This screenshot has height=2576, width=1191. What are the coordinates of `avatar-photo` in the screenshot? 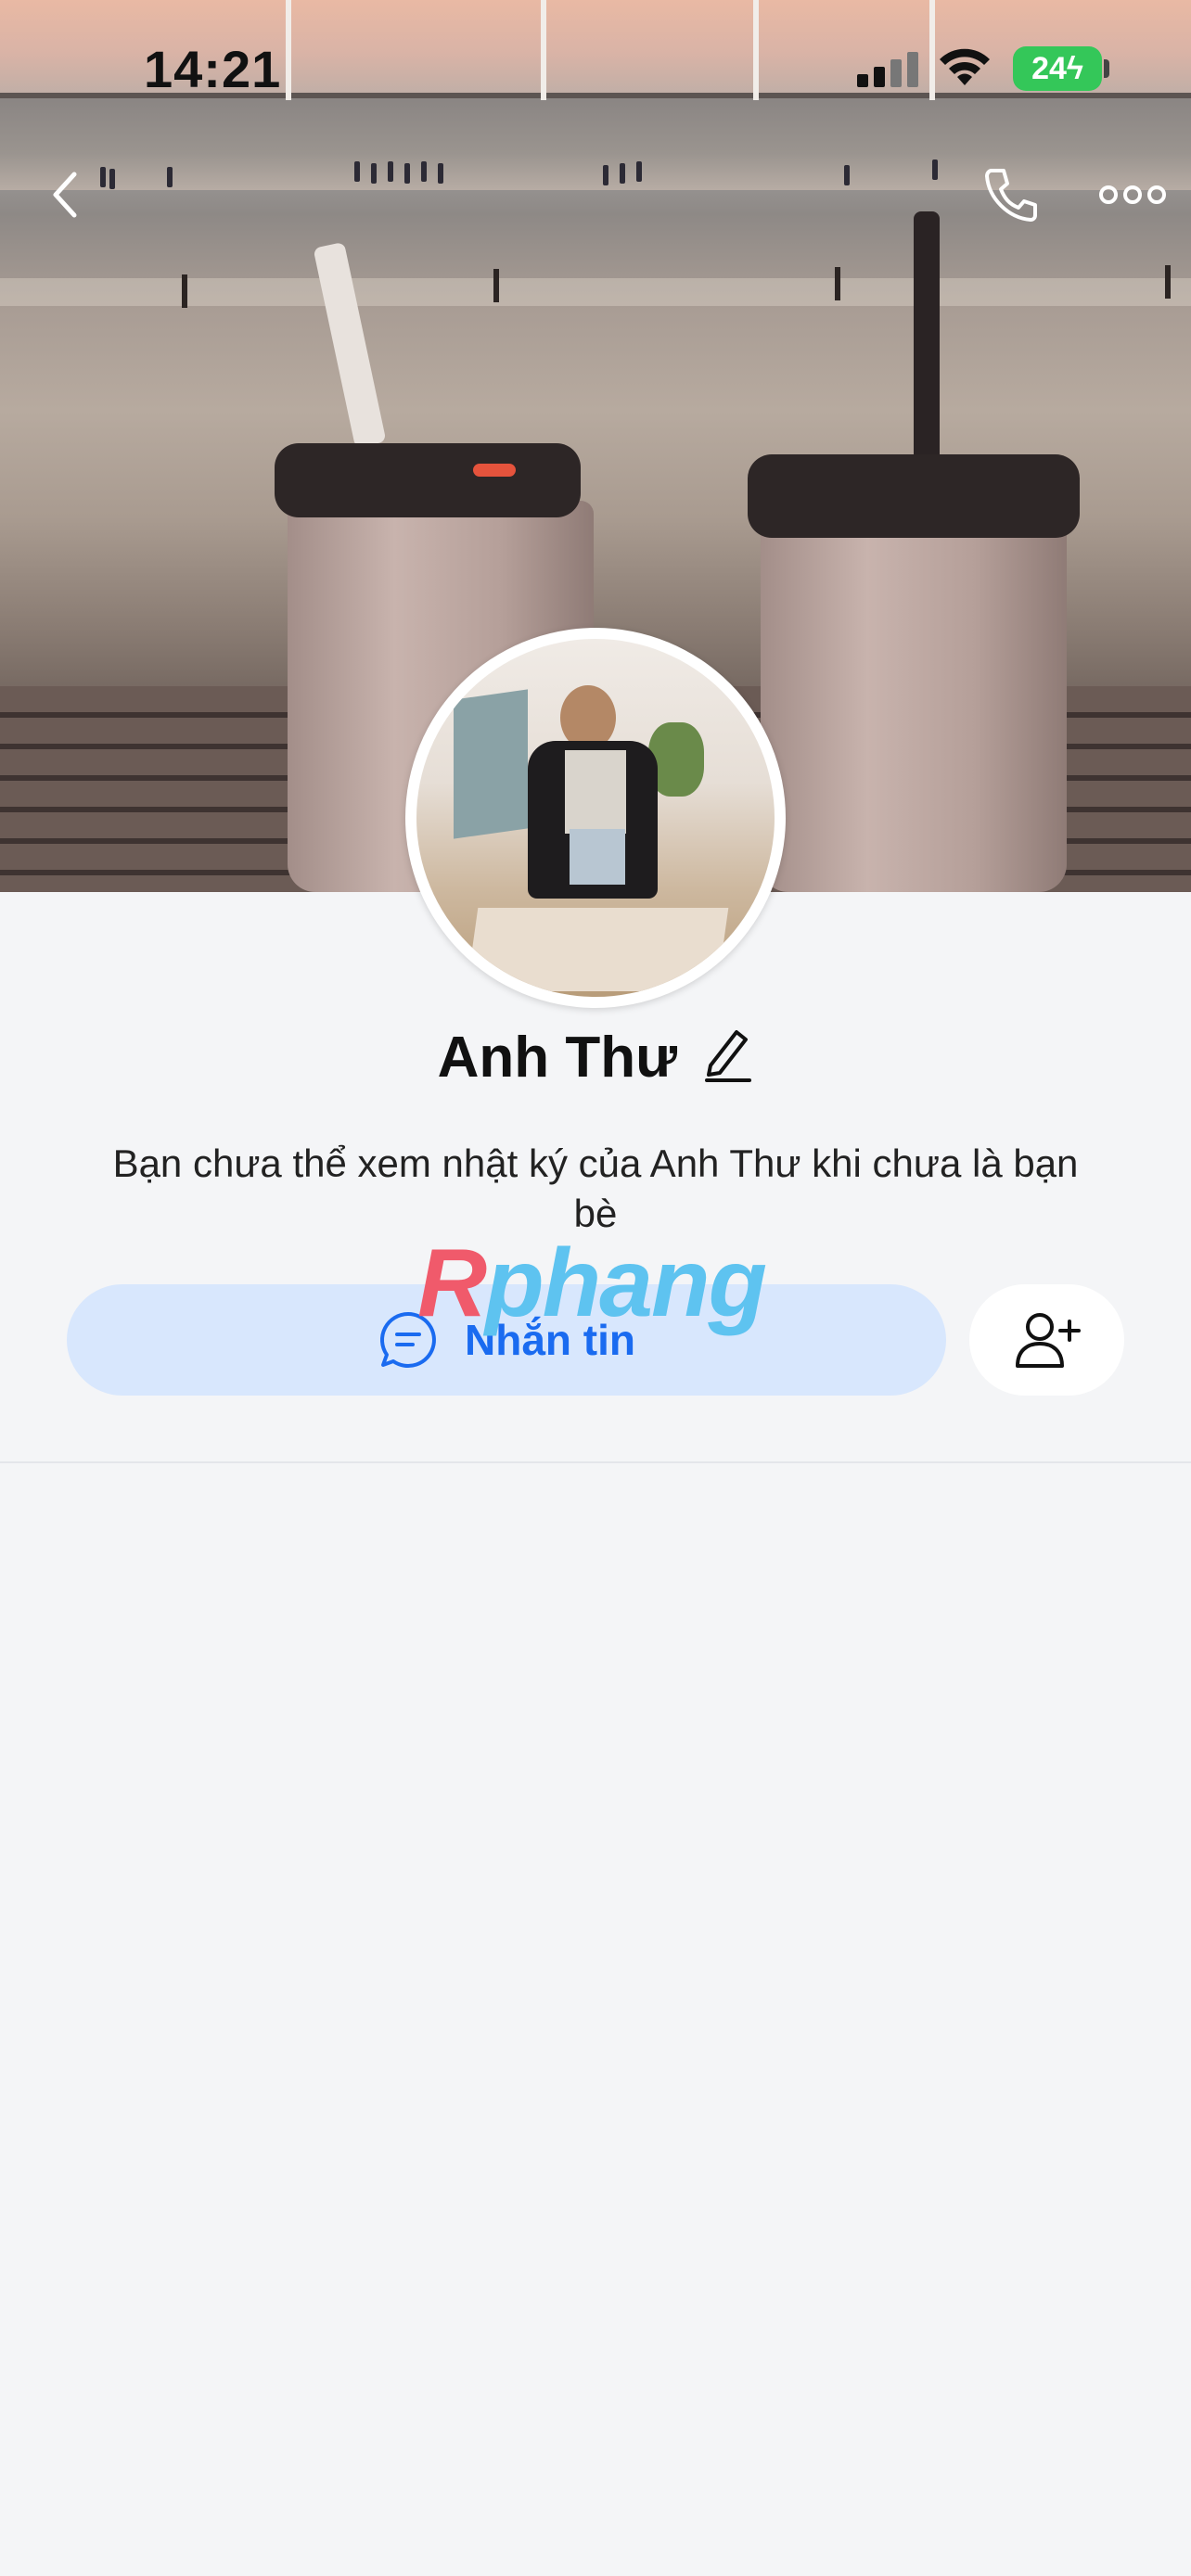 It's located at (595, 818).